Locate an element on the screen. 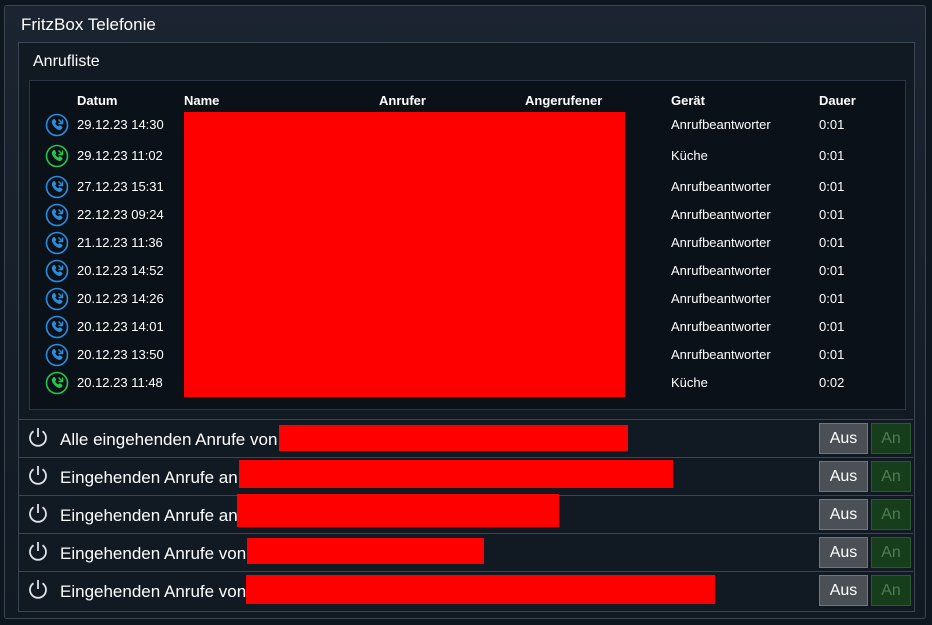 The height and width of the screenshot is (625, 932). header-callee: Angerufener is located at coordinates (564, 100).